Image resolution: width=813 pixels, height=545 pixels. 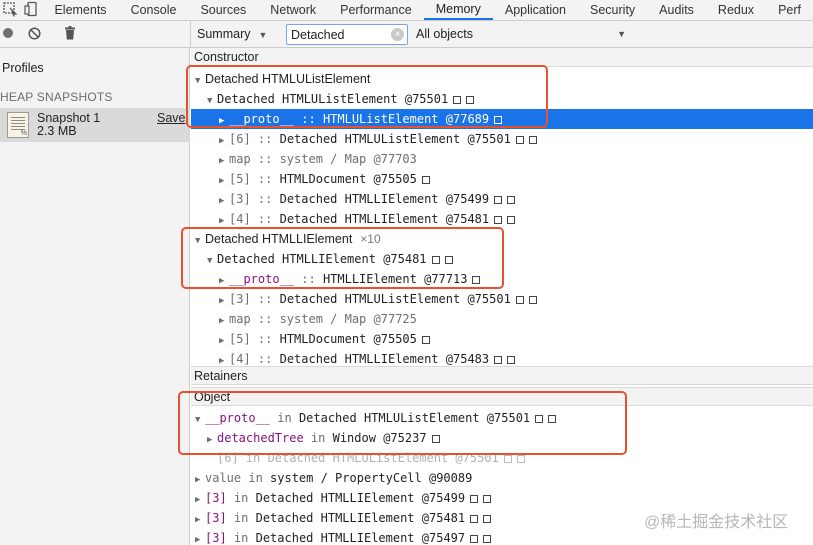 What do you see at coordinates (612, 10) in the screenshot?
I see `tab-security: Security` at bounding box center [612, 10].